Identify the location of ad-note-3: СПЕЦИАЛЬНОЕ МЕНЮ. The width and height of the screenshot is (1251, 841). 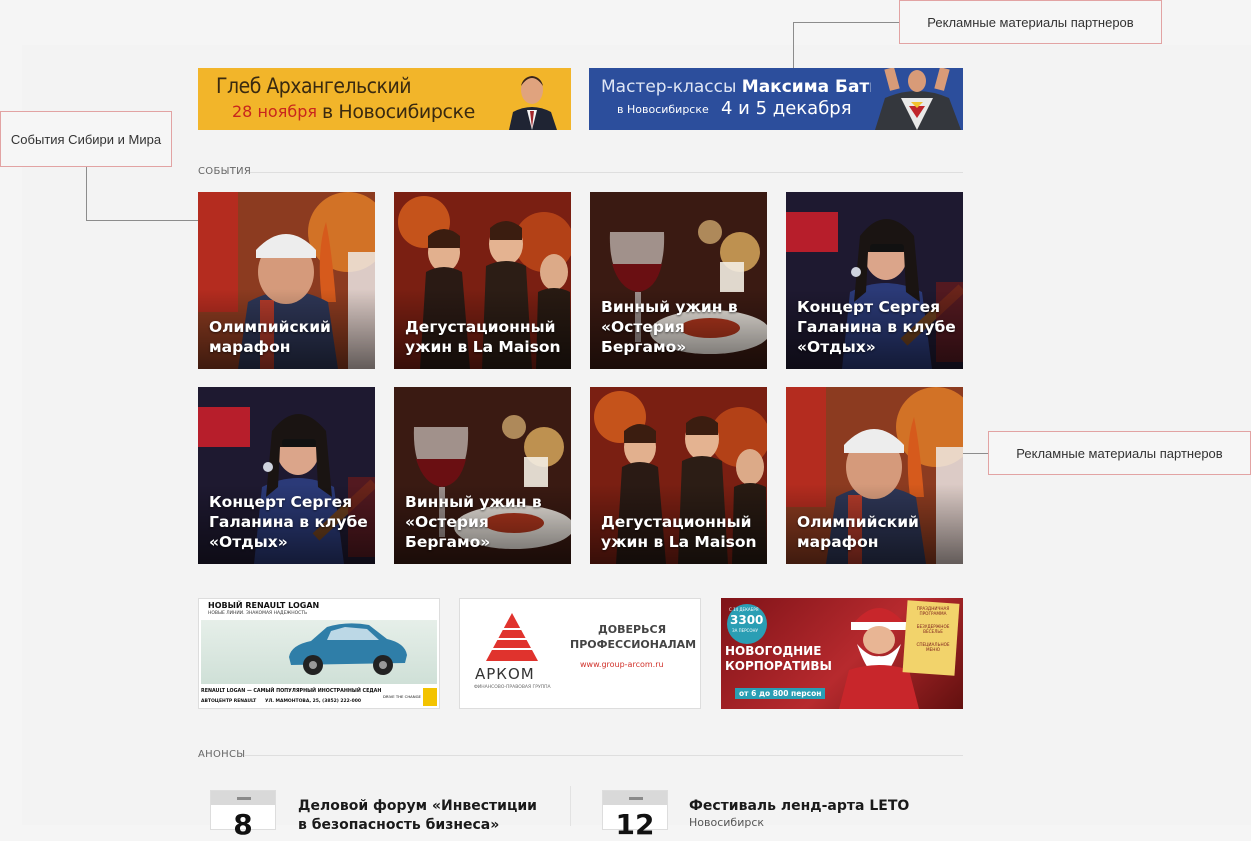
(933, 647).